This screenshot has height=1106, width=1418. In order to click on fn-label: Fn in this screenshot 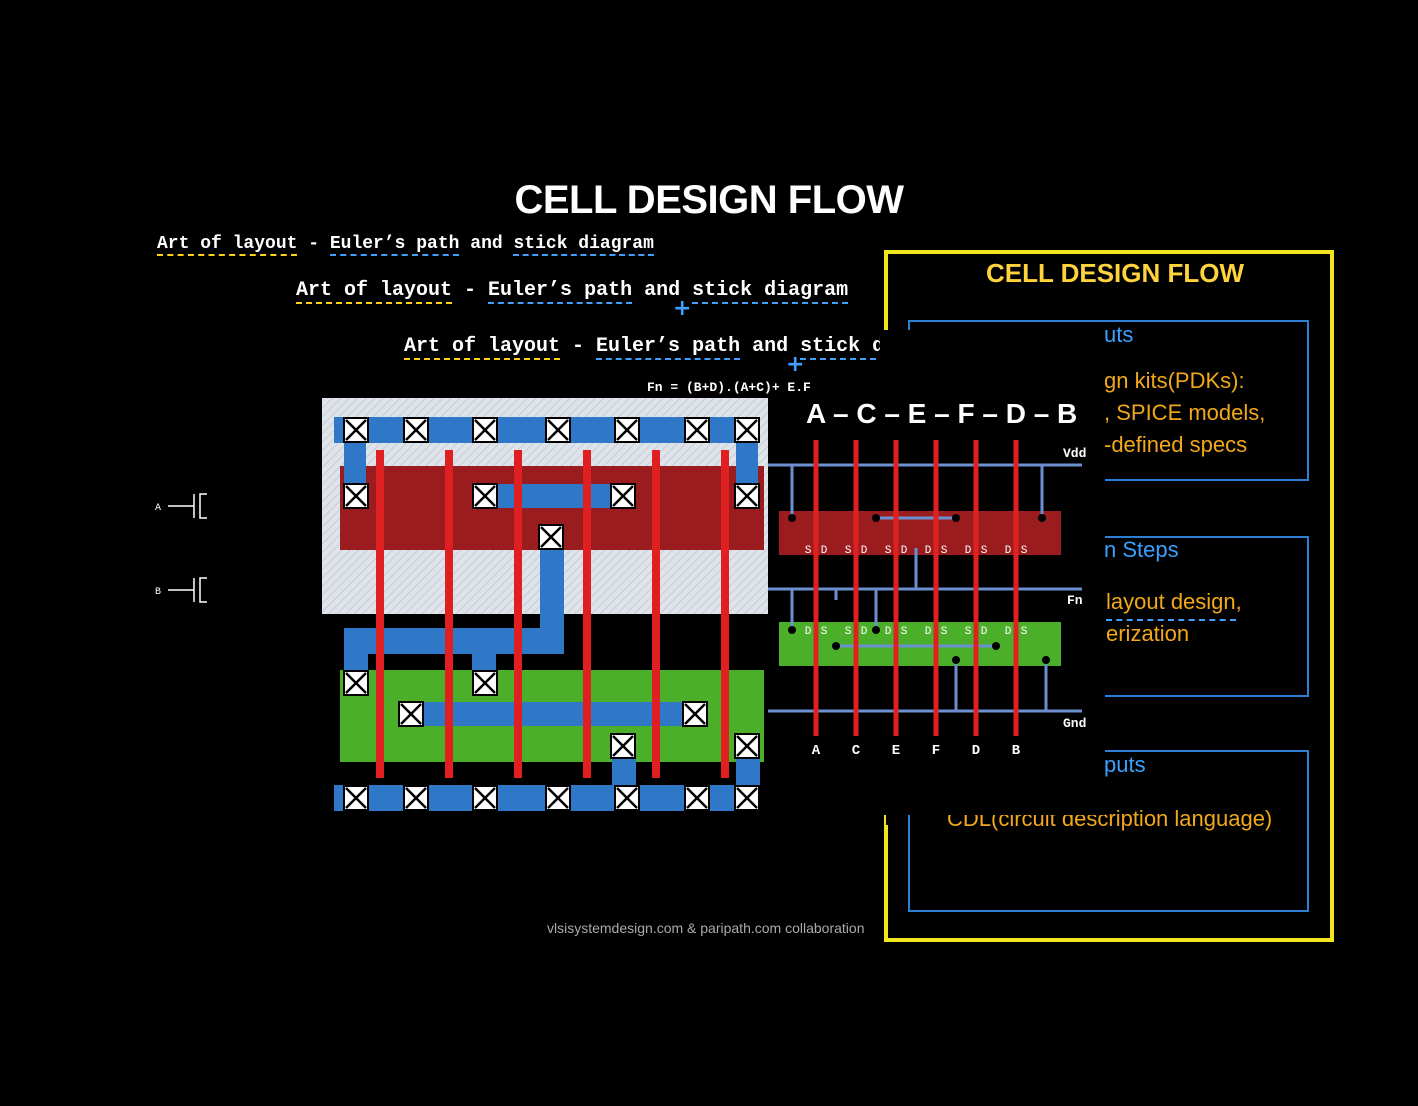, I will do `click(1075, 600)`.